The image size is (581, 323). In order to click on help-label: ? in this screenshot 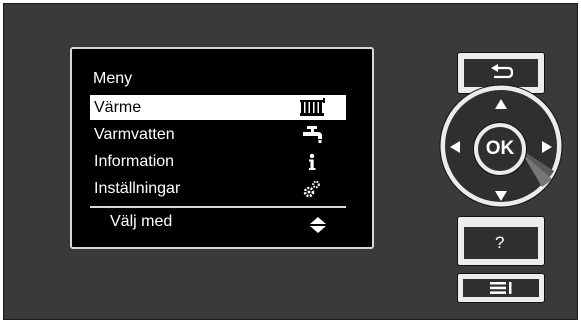, I will do `click(500, 242)`.